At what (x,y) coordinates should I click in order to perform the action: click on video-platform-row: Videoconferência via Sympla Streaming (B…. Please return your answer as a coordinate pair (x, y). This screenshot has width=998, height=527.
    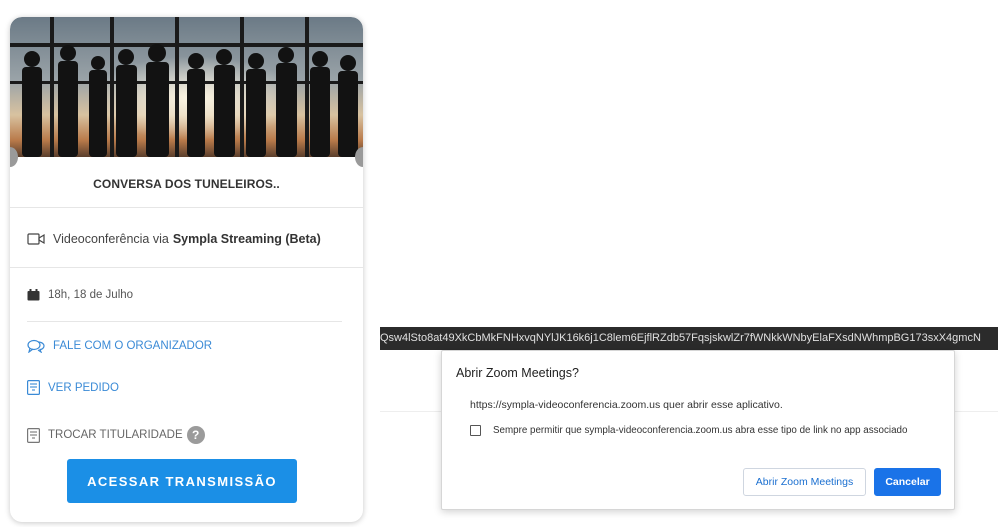
    Looking at the image, I should click on (174, 239).